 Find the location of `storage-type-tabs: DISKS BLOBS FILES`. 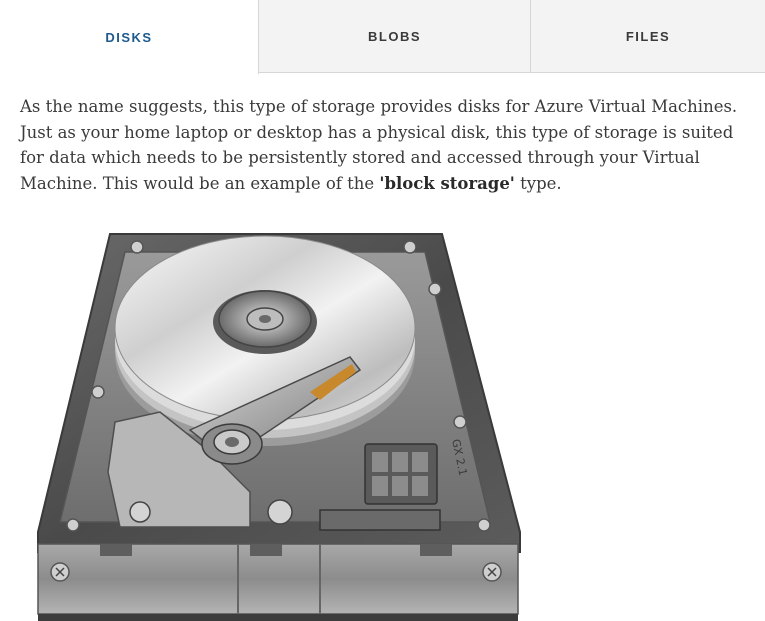

storage-type-tabs: DISKS BLOBS FILES is located at coordinates (382, 37).